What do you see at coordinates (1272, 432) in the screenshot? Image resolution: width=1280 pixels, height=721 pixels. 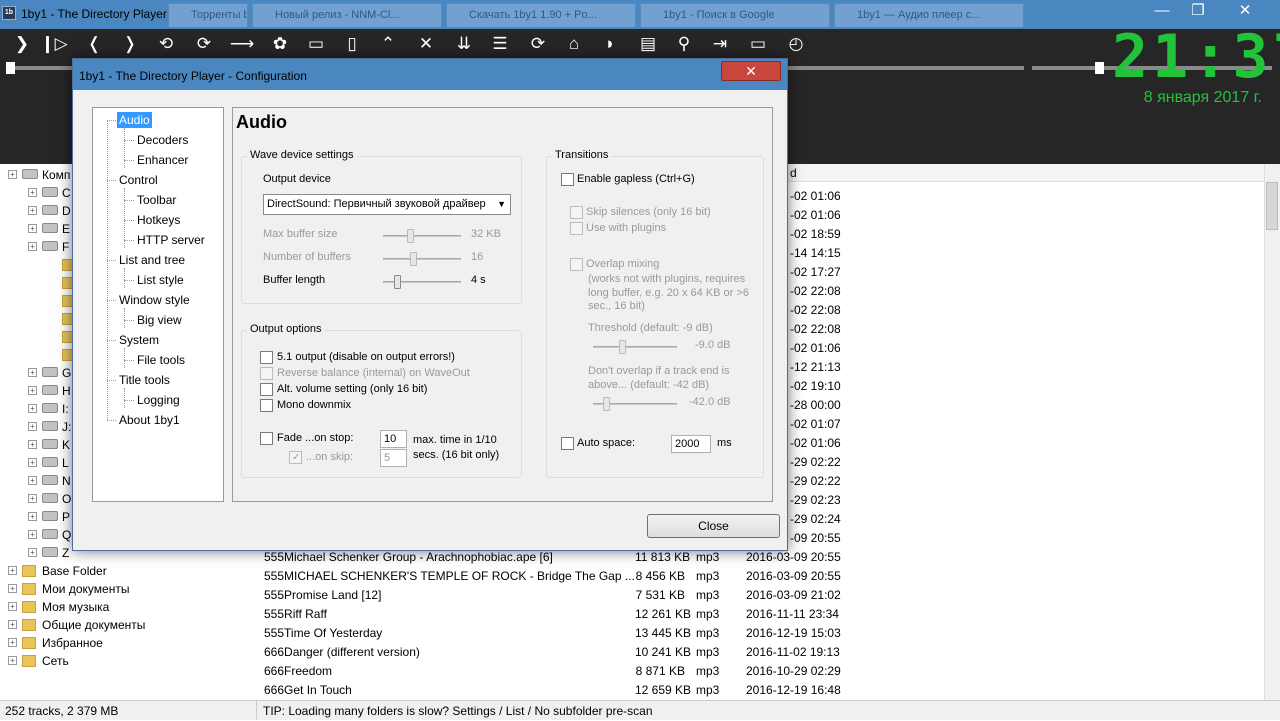 I see `list-scrollbar` at bounding box center [1272, 432].